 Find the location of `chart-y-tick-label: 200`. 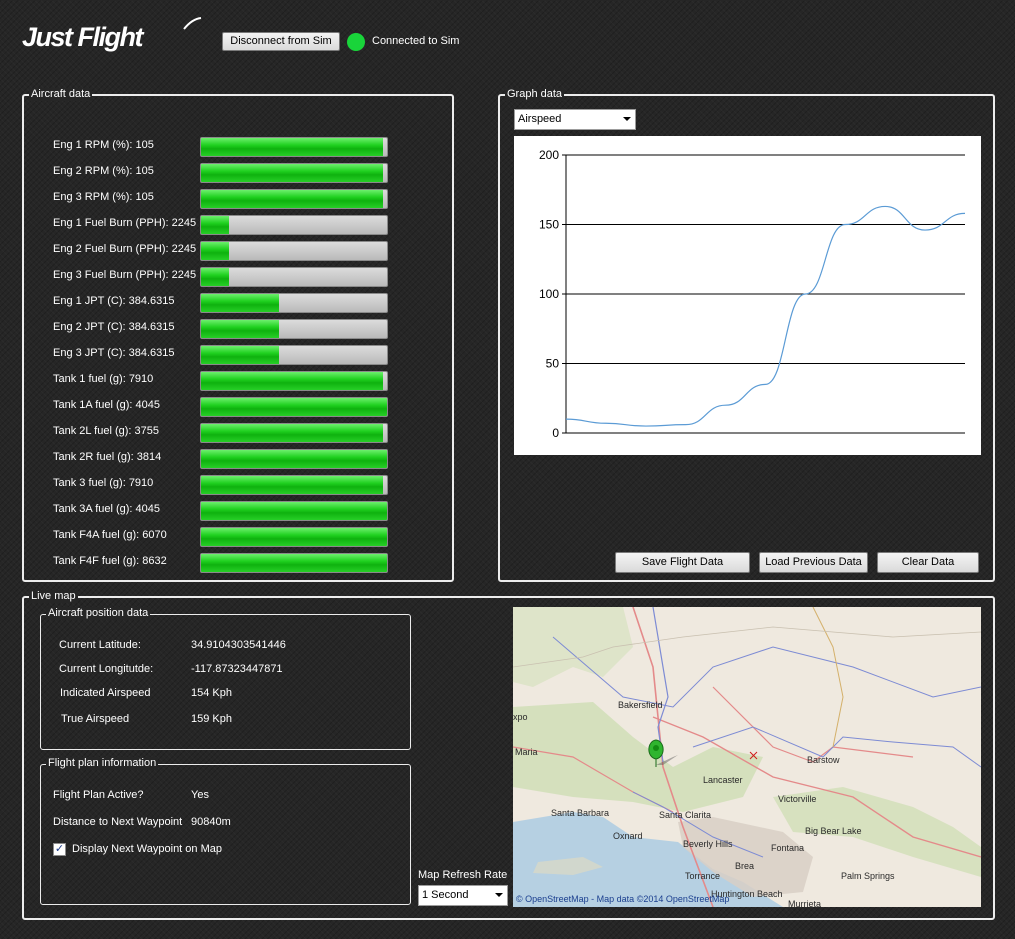

chart-y-tick-label: 200 is located at coordinates (549, 155).